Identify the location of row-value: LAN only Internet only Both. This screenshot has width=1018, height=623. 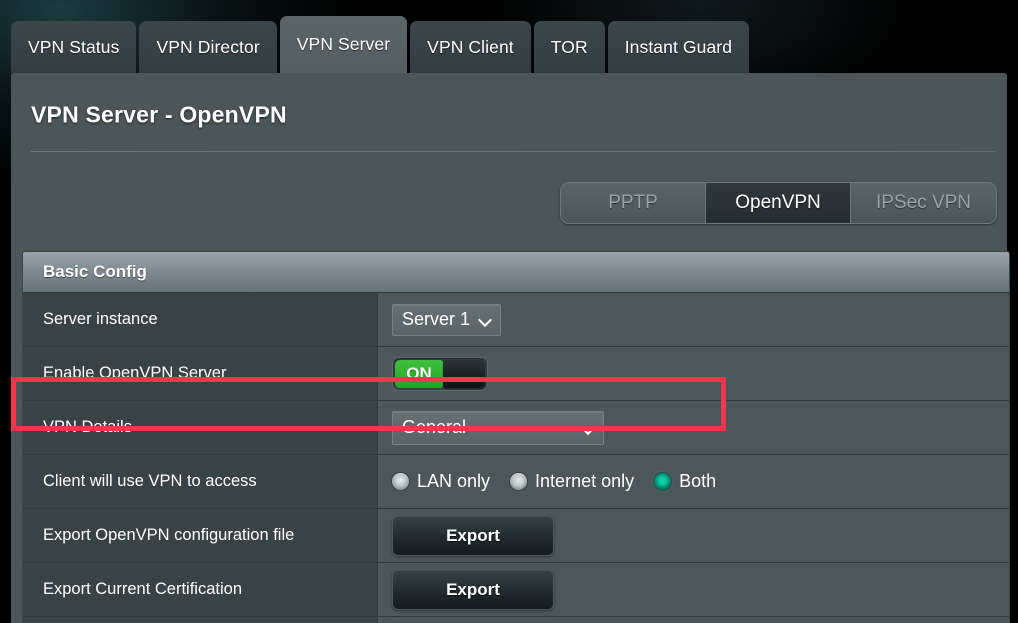
(693, 481).